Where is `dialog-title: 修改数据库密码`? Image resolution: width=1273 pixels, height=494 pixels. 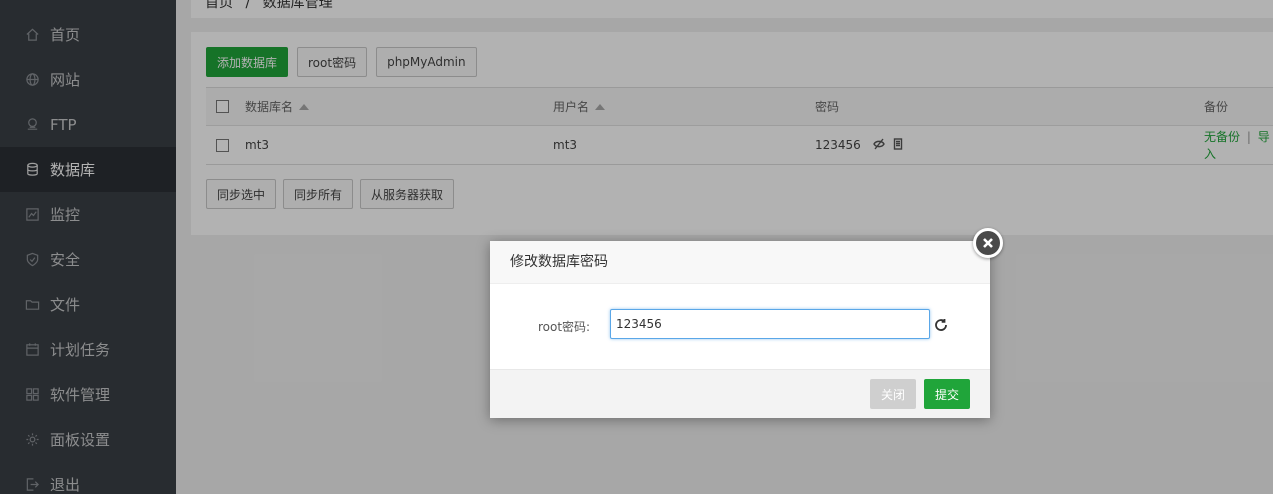 dialog-title: 修改数据库密码 is located at coordinates (740, 262).